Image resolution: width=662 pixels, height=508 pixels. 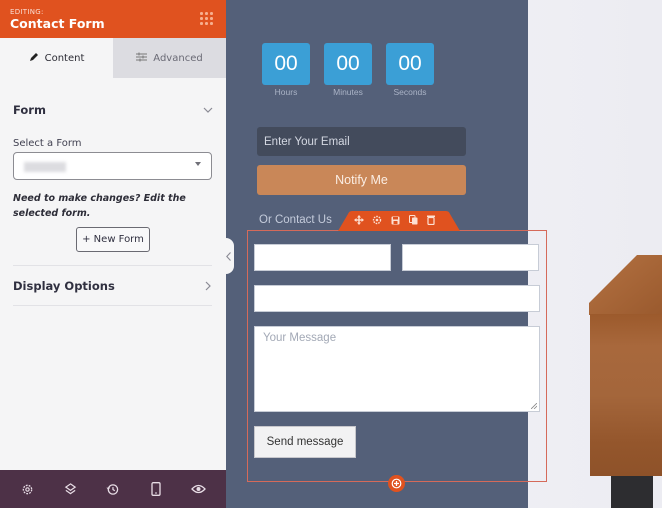 I want to click on block-toolbar, so click(x=399, y=221).